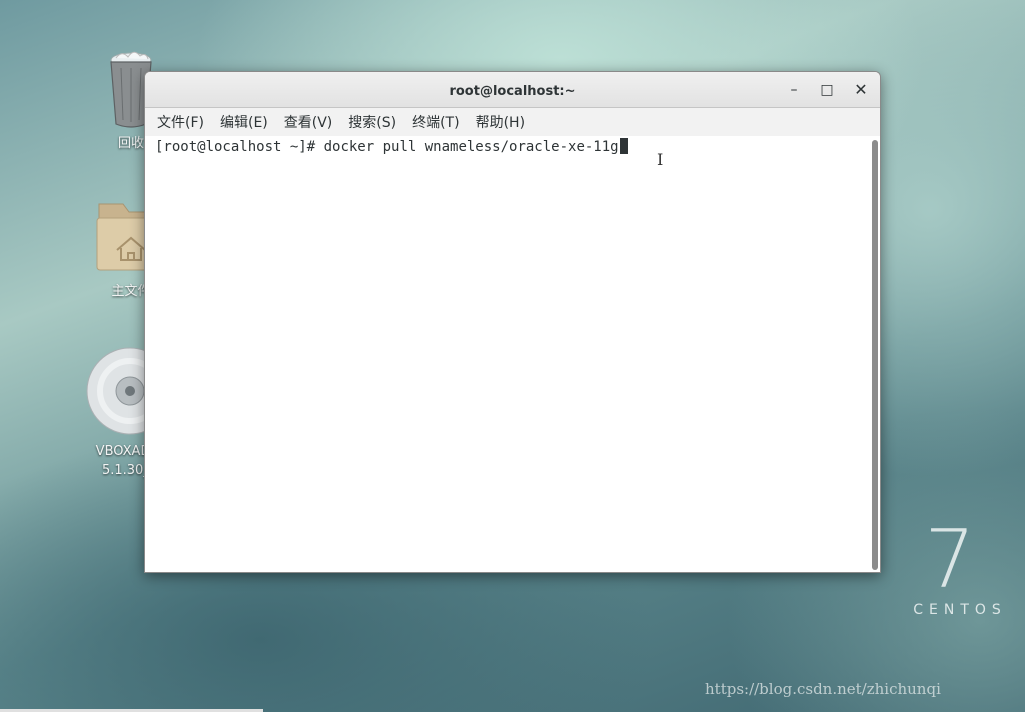  I want to click on maximize-button: □, so click(827, 90).